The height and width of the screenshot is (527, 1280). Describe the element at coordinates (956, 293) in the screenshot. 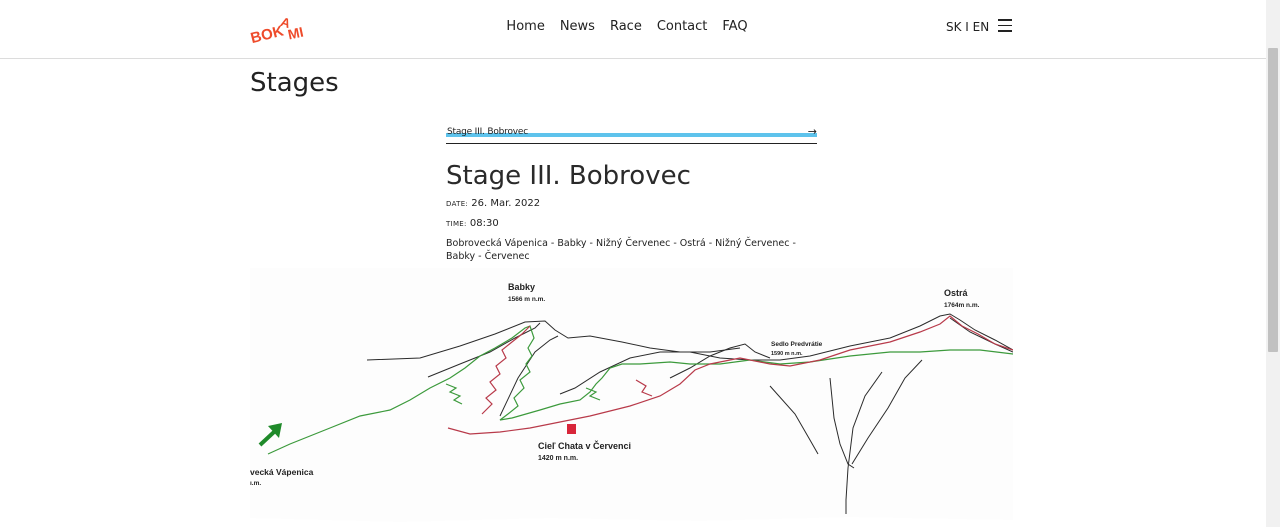

I see `label-ostra: Ostrá` at that location.